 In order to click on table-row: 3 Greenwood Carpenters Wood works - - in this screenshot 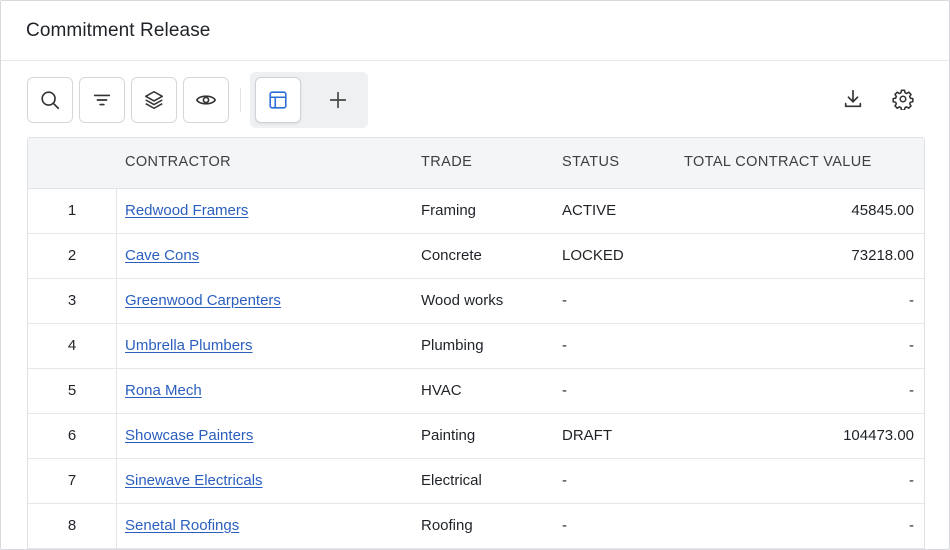, I will do `click(476, 301)`.